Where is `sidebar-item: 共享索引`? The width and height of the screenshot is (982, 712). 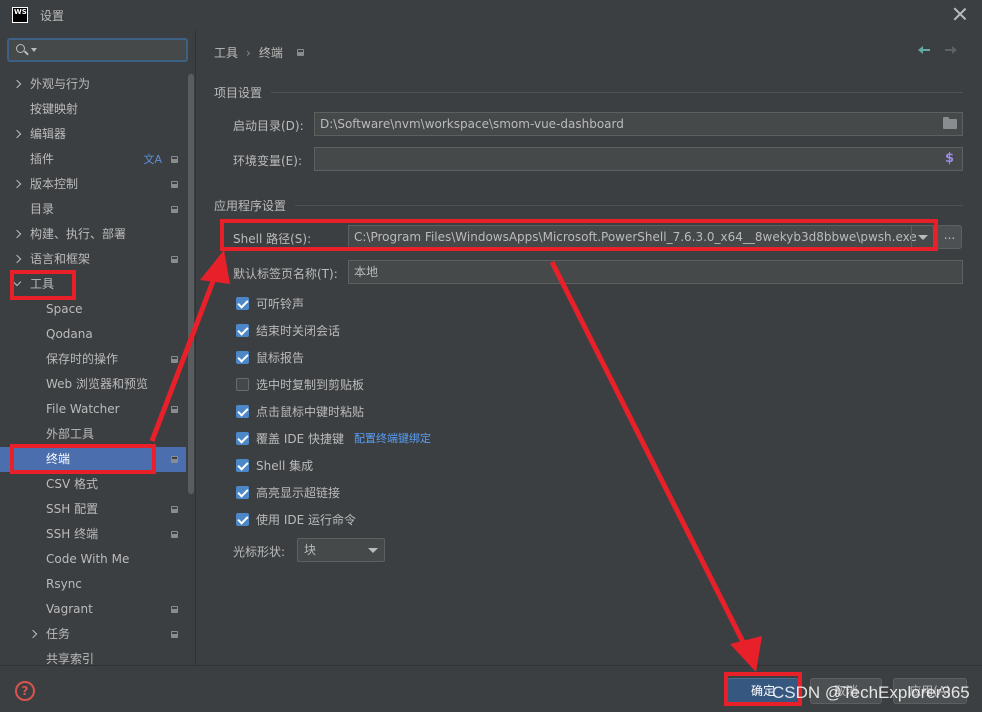
sidebar-item: 共享索引 is located at coordinates (93, 656).